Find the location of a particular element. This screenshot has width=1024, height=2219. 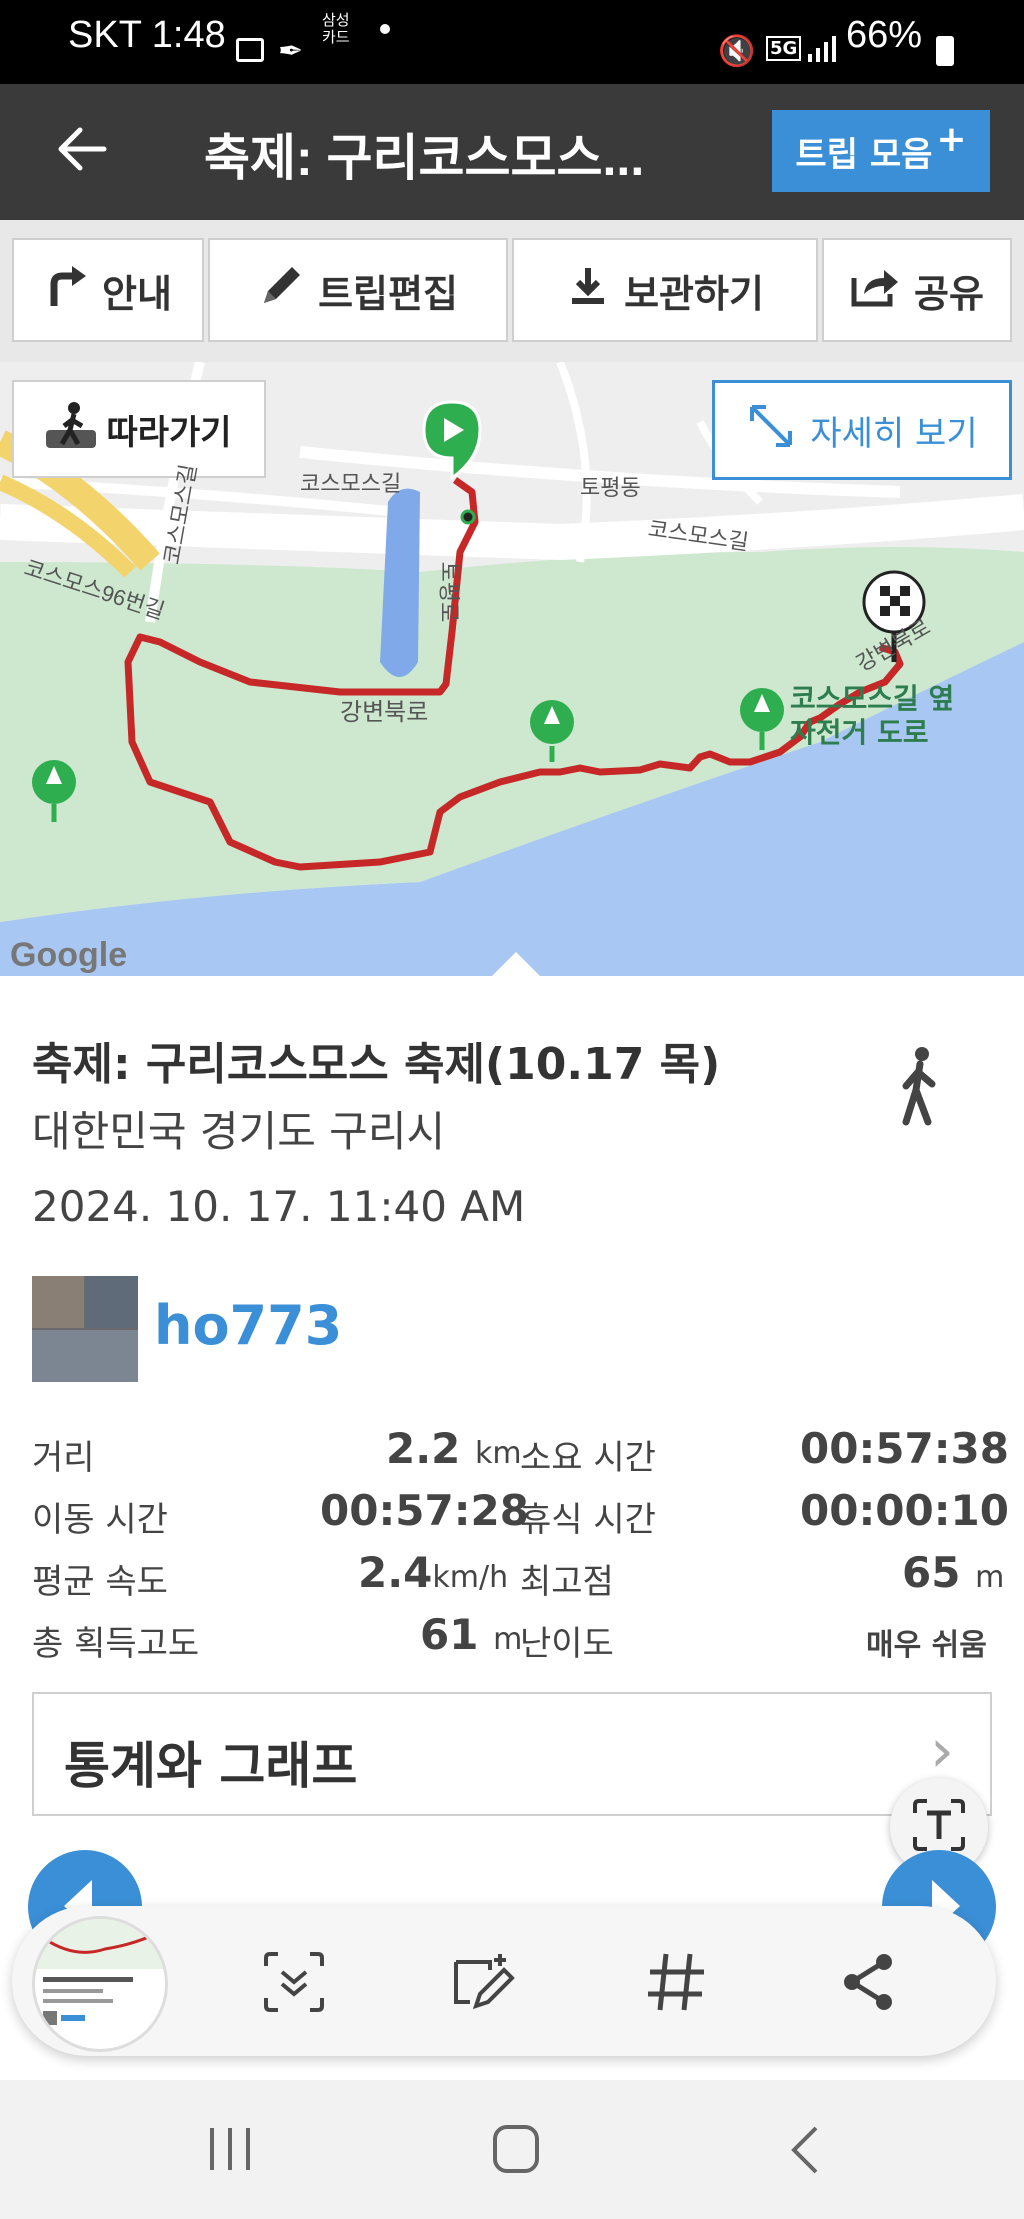

recent-apps-icon is located at coordinates (231, 2151).